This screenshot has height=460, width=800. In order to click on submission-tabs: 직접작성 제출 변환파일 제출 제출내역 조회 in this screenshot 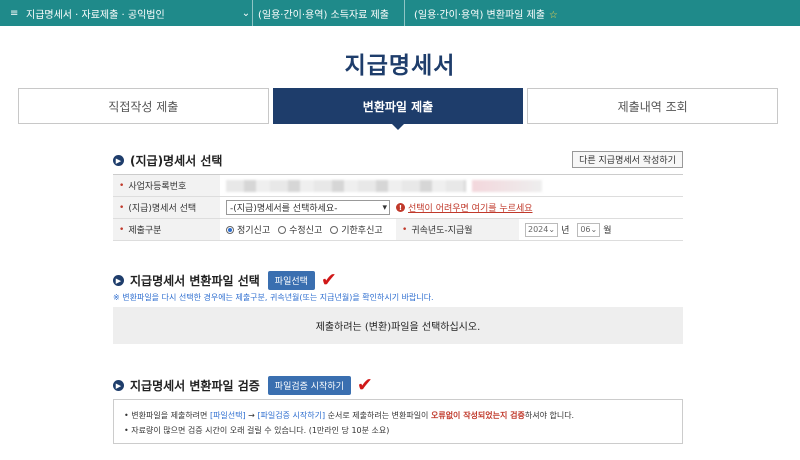, I will do `click(398, 109)`.